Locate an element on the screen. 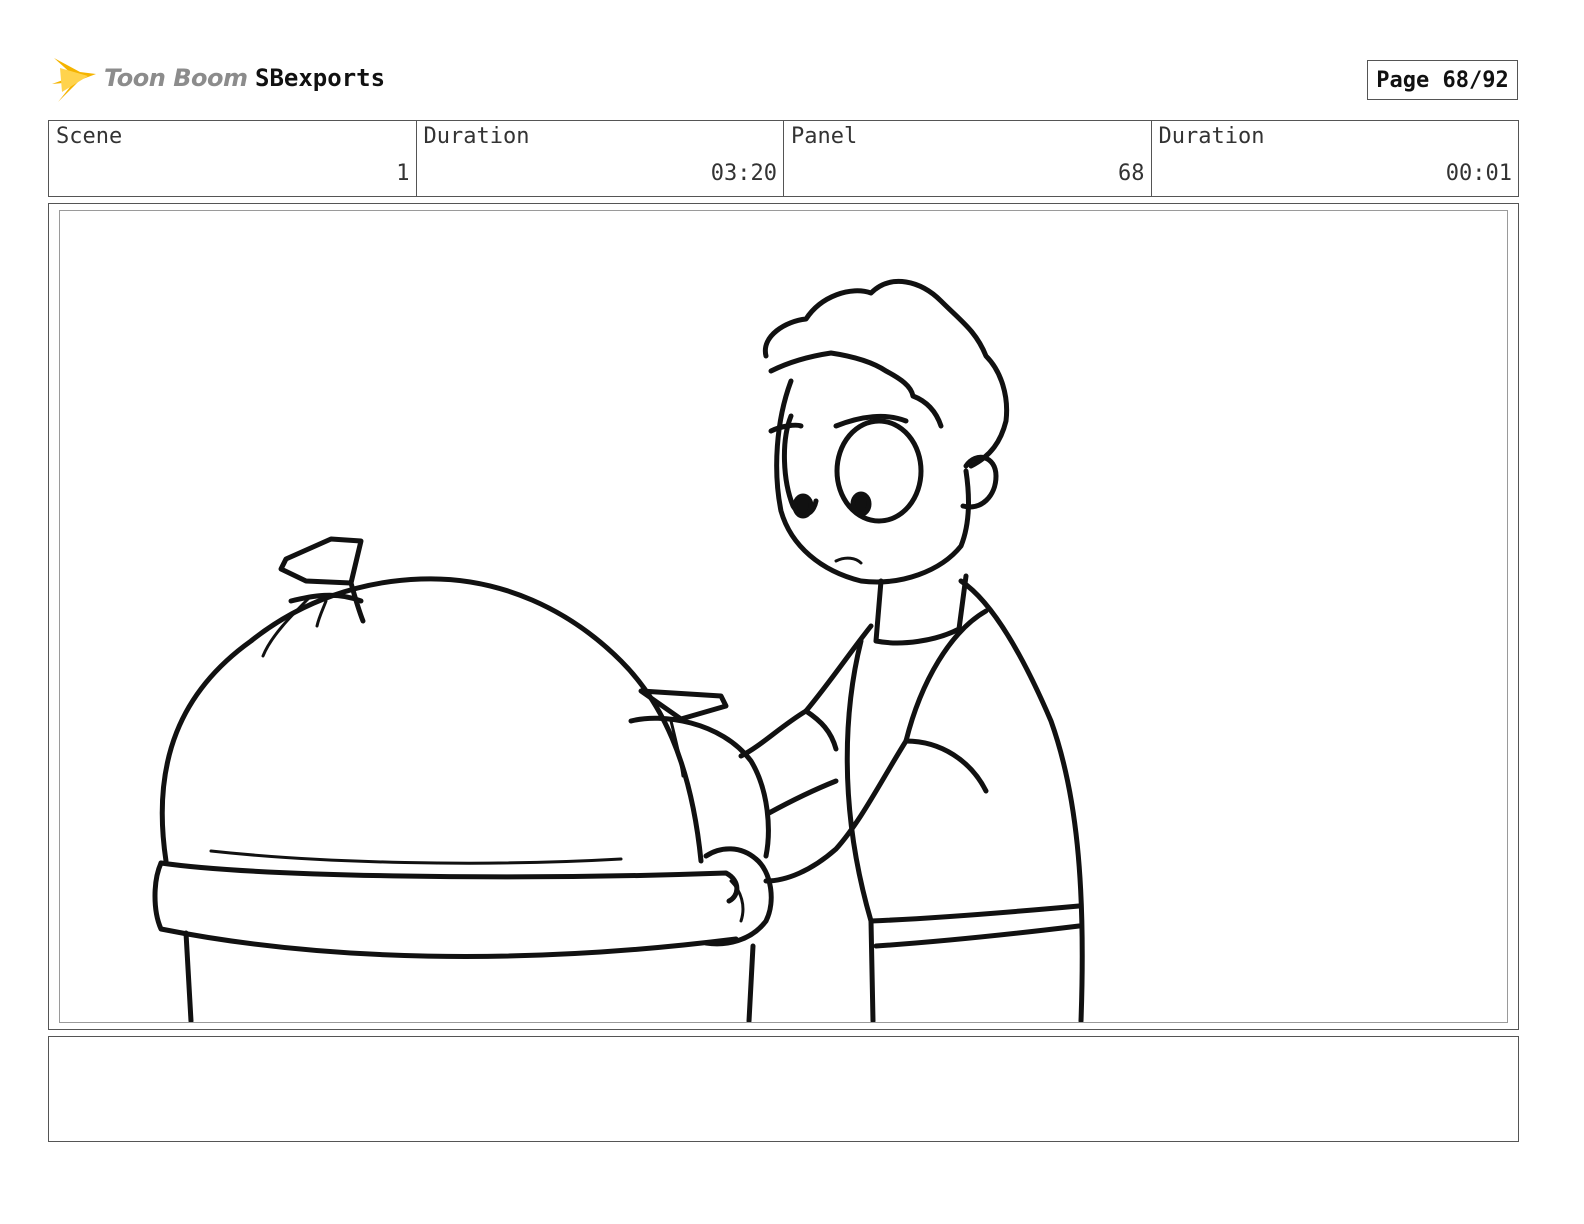 The width and height of the screenshot is (1584, 1224). scene-value: 1 is located at coordinates (403, 173).